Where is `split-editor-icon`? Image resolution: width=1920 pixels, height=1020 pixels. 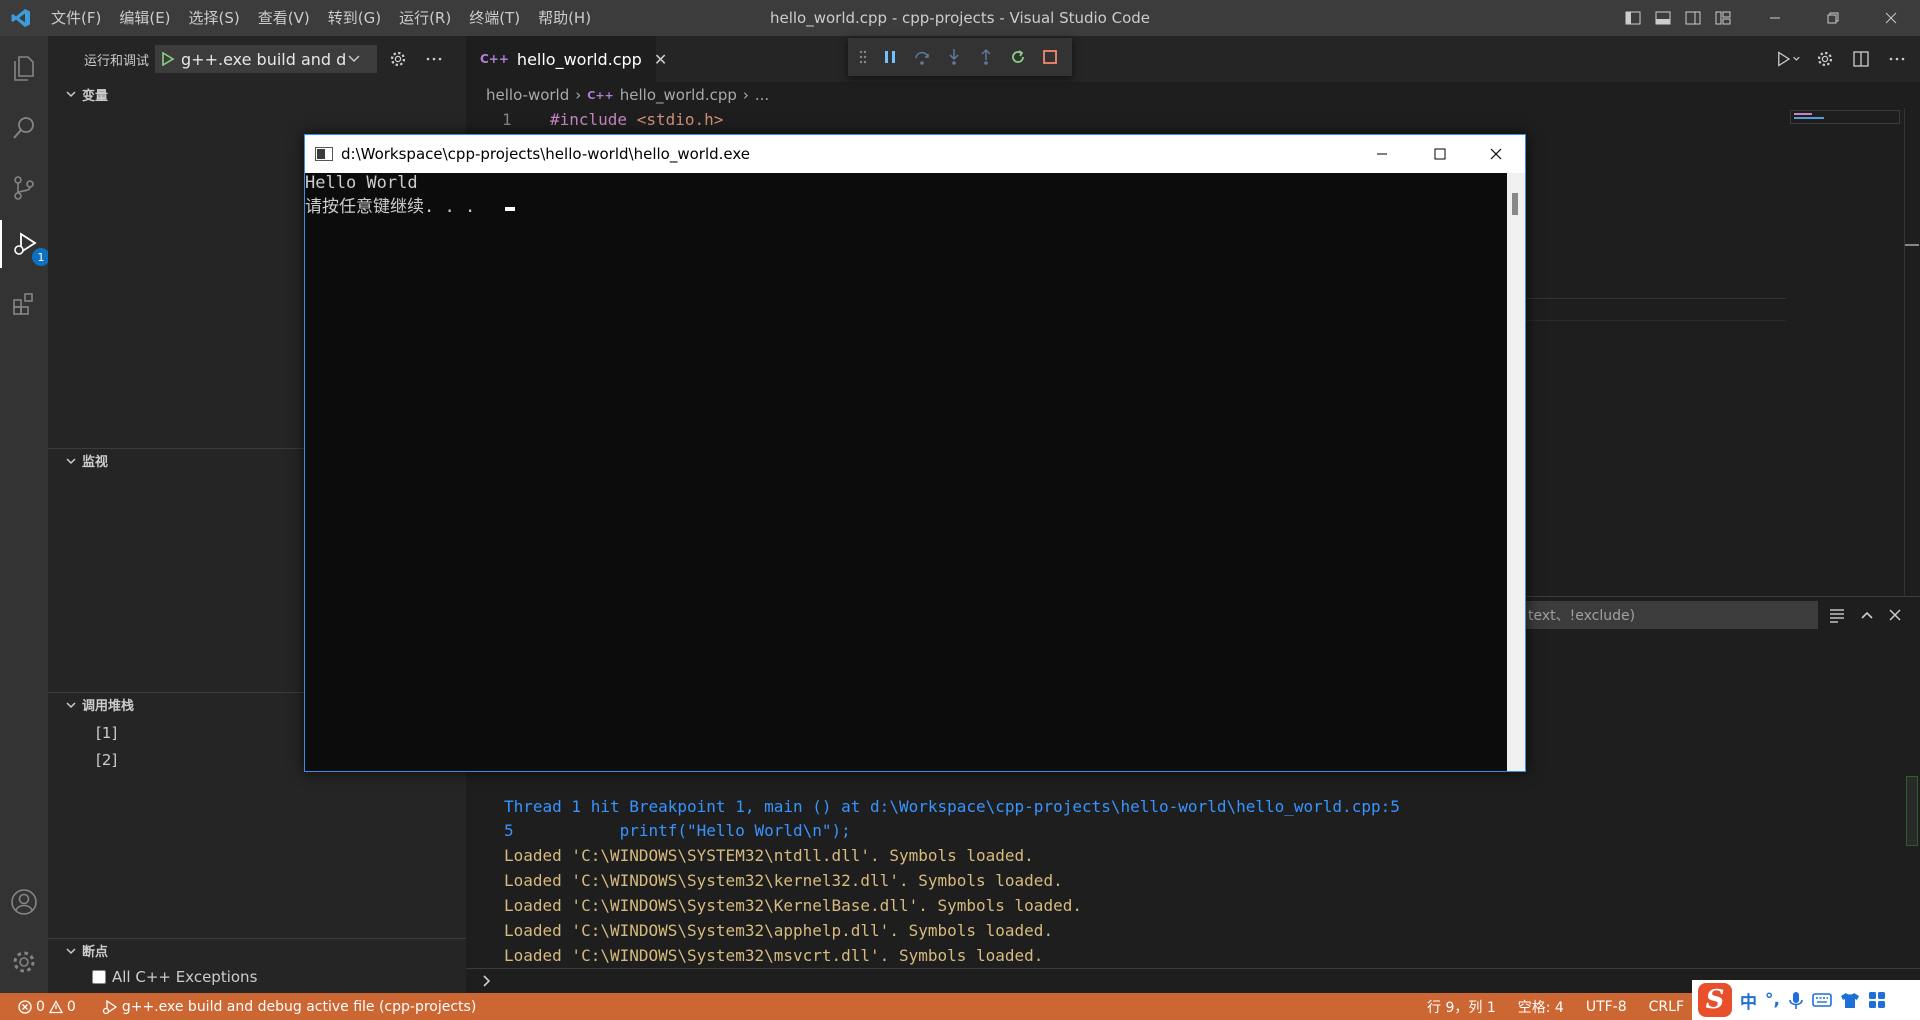 split-editor-icon is located at coordinates (1861, 59).